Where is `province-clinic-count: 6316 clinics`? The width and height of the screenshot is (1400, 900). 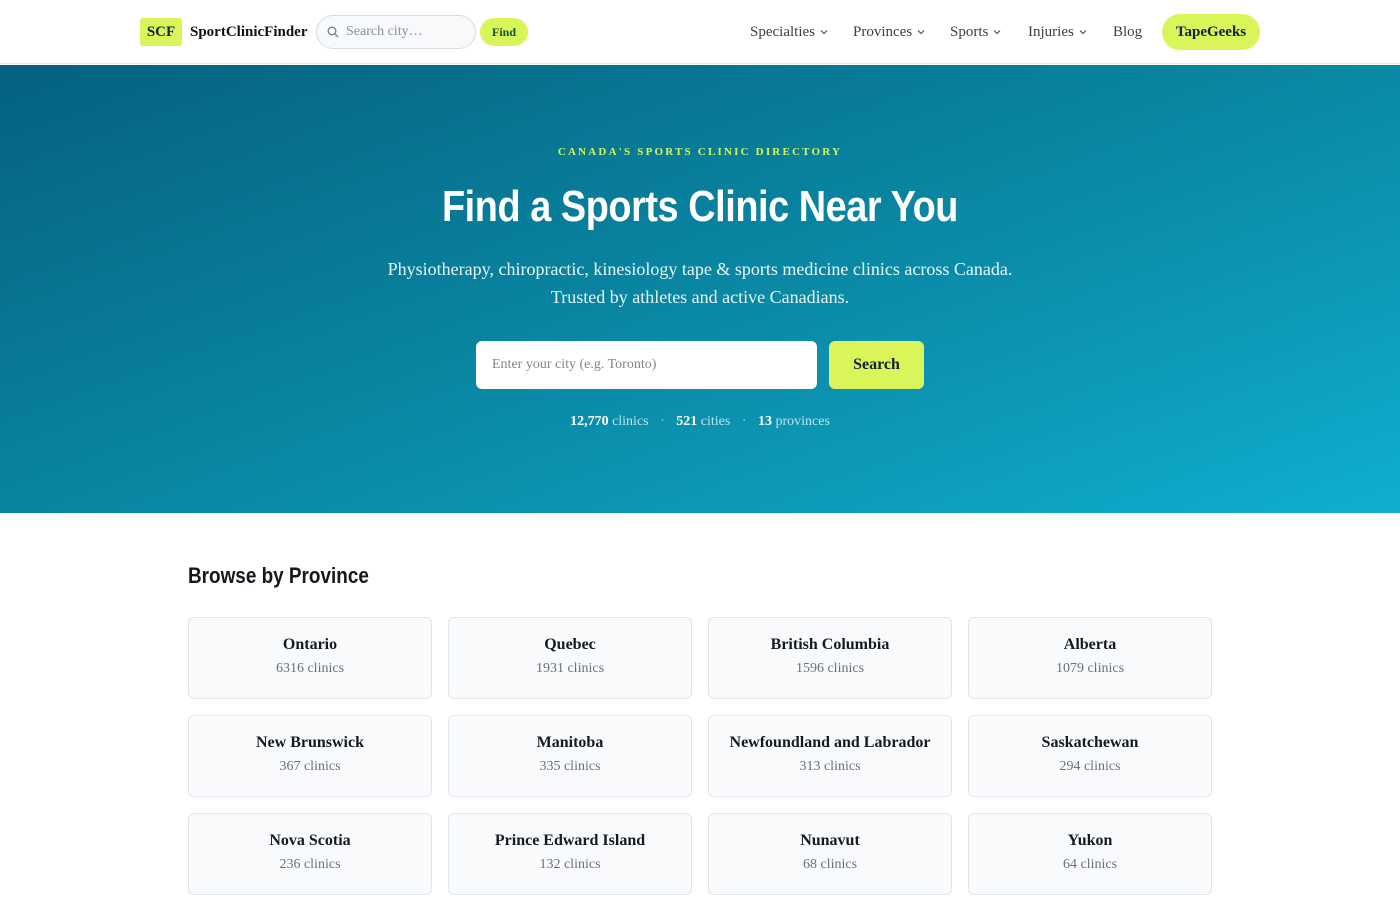
province-clinic-count: 6316 clinics is located at coordinates (310, 668).